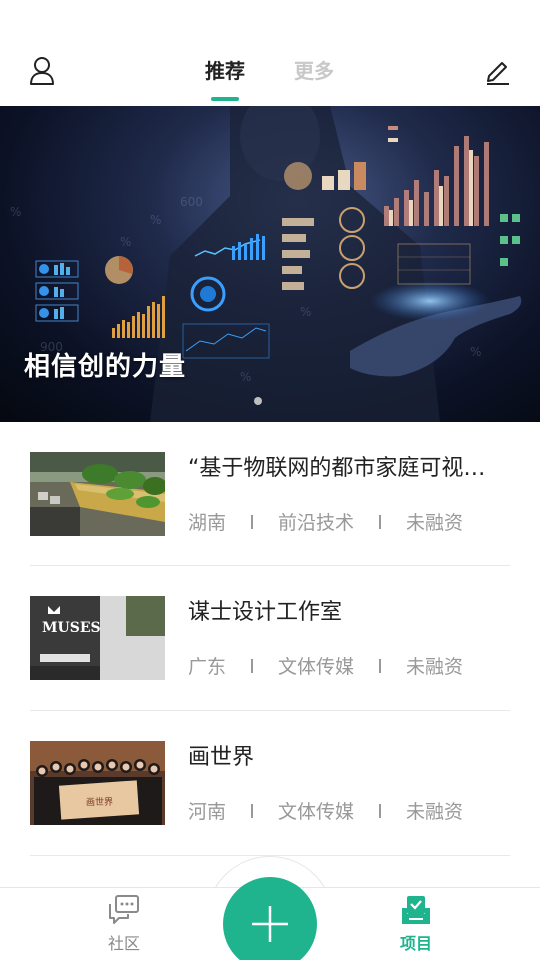 The height and width of the screenshot is (960, 540). I want to click on tab-recommended: 推荐, so click(225, 71).